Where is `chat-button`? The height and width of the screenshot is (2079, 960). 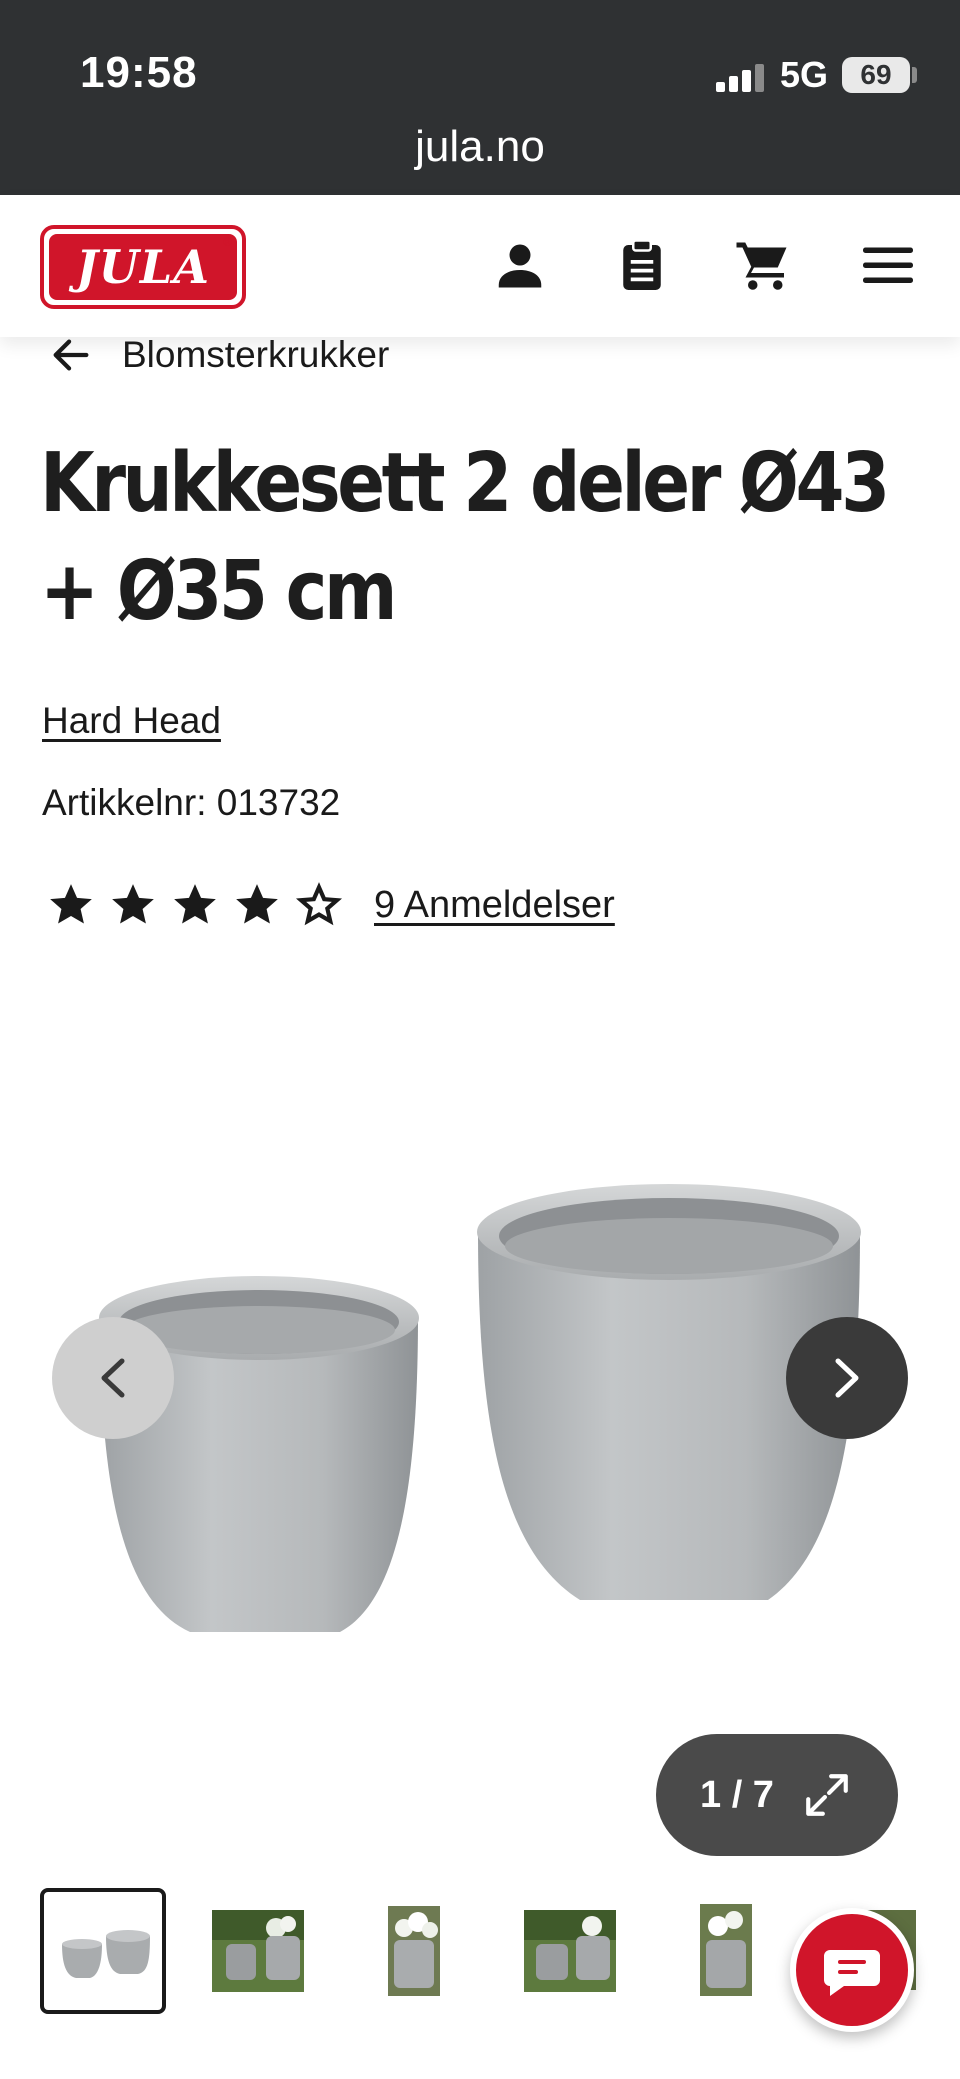
chat-button is located at coordinates (852, 1970).